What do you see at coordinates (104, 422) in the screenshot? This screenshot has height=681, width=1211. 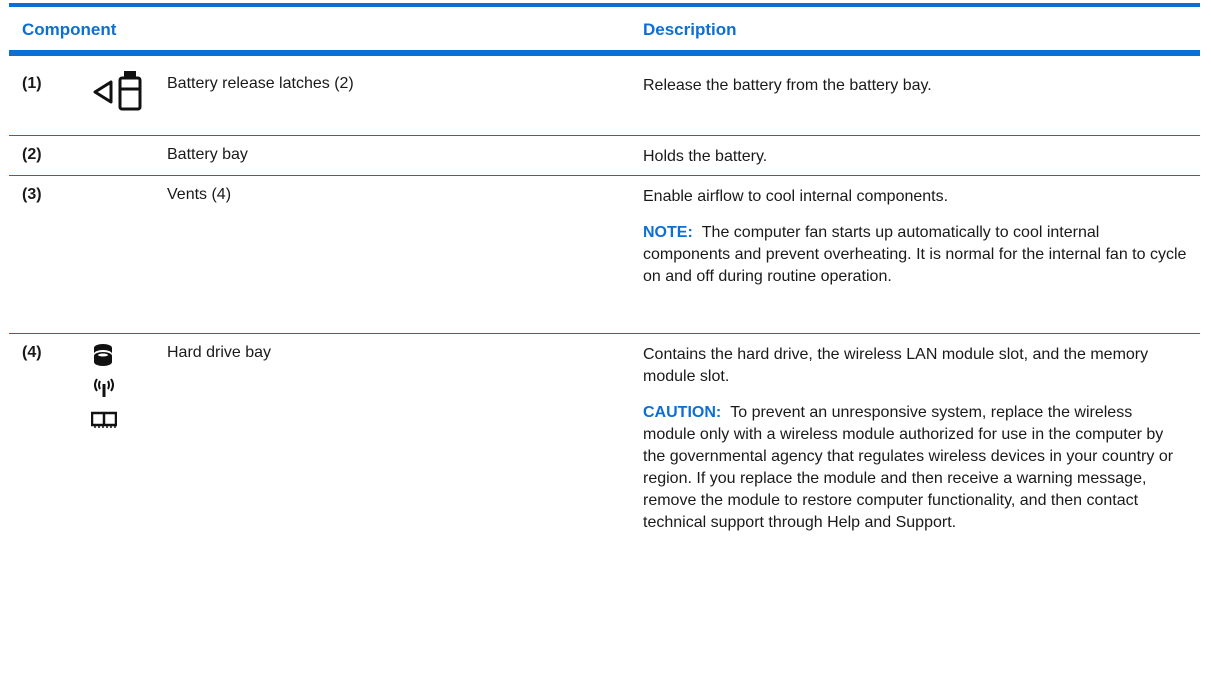 I see `memory-module-icon` at bounding box center [104, 422].